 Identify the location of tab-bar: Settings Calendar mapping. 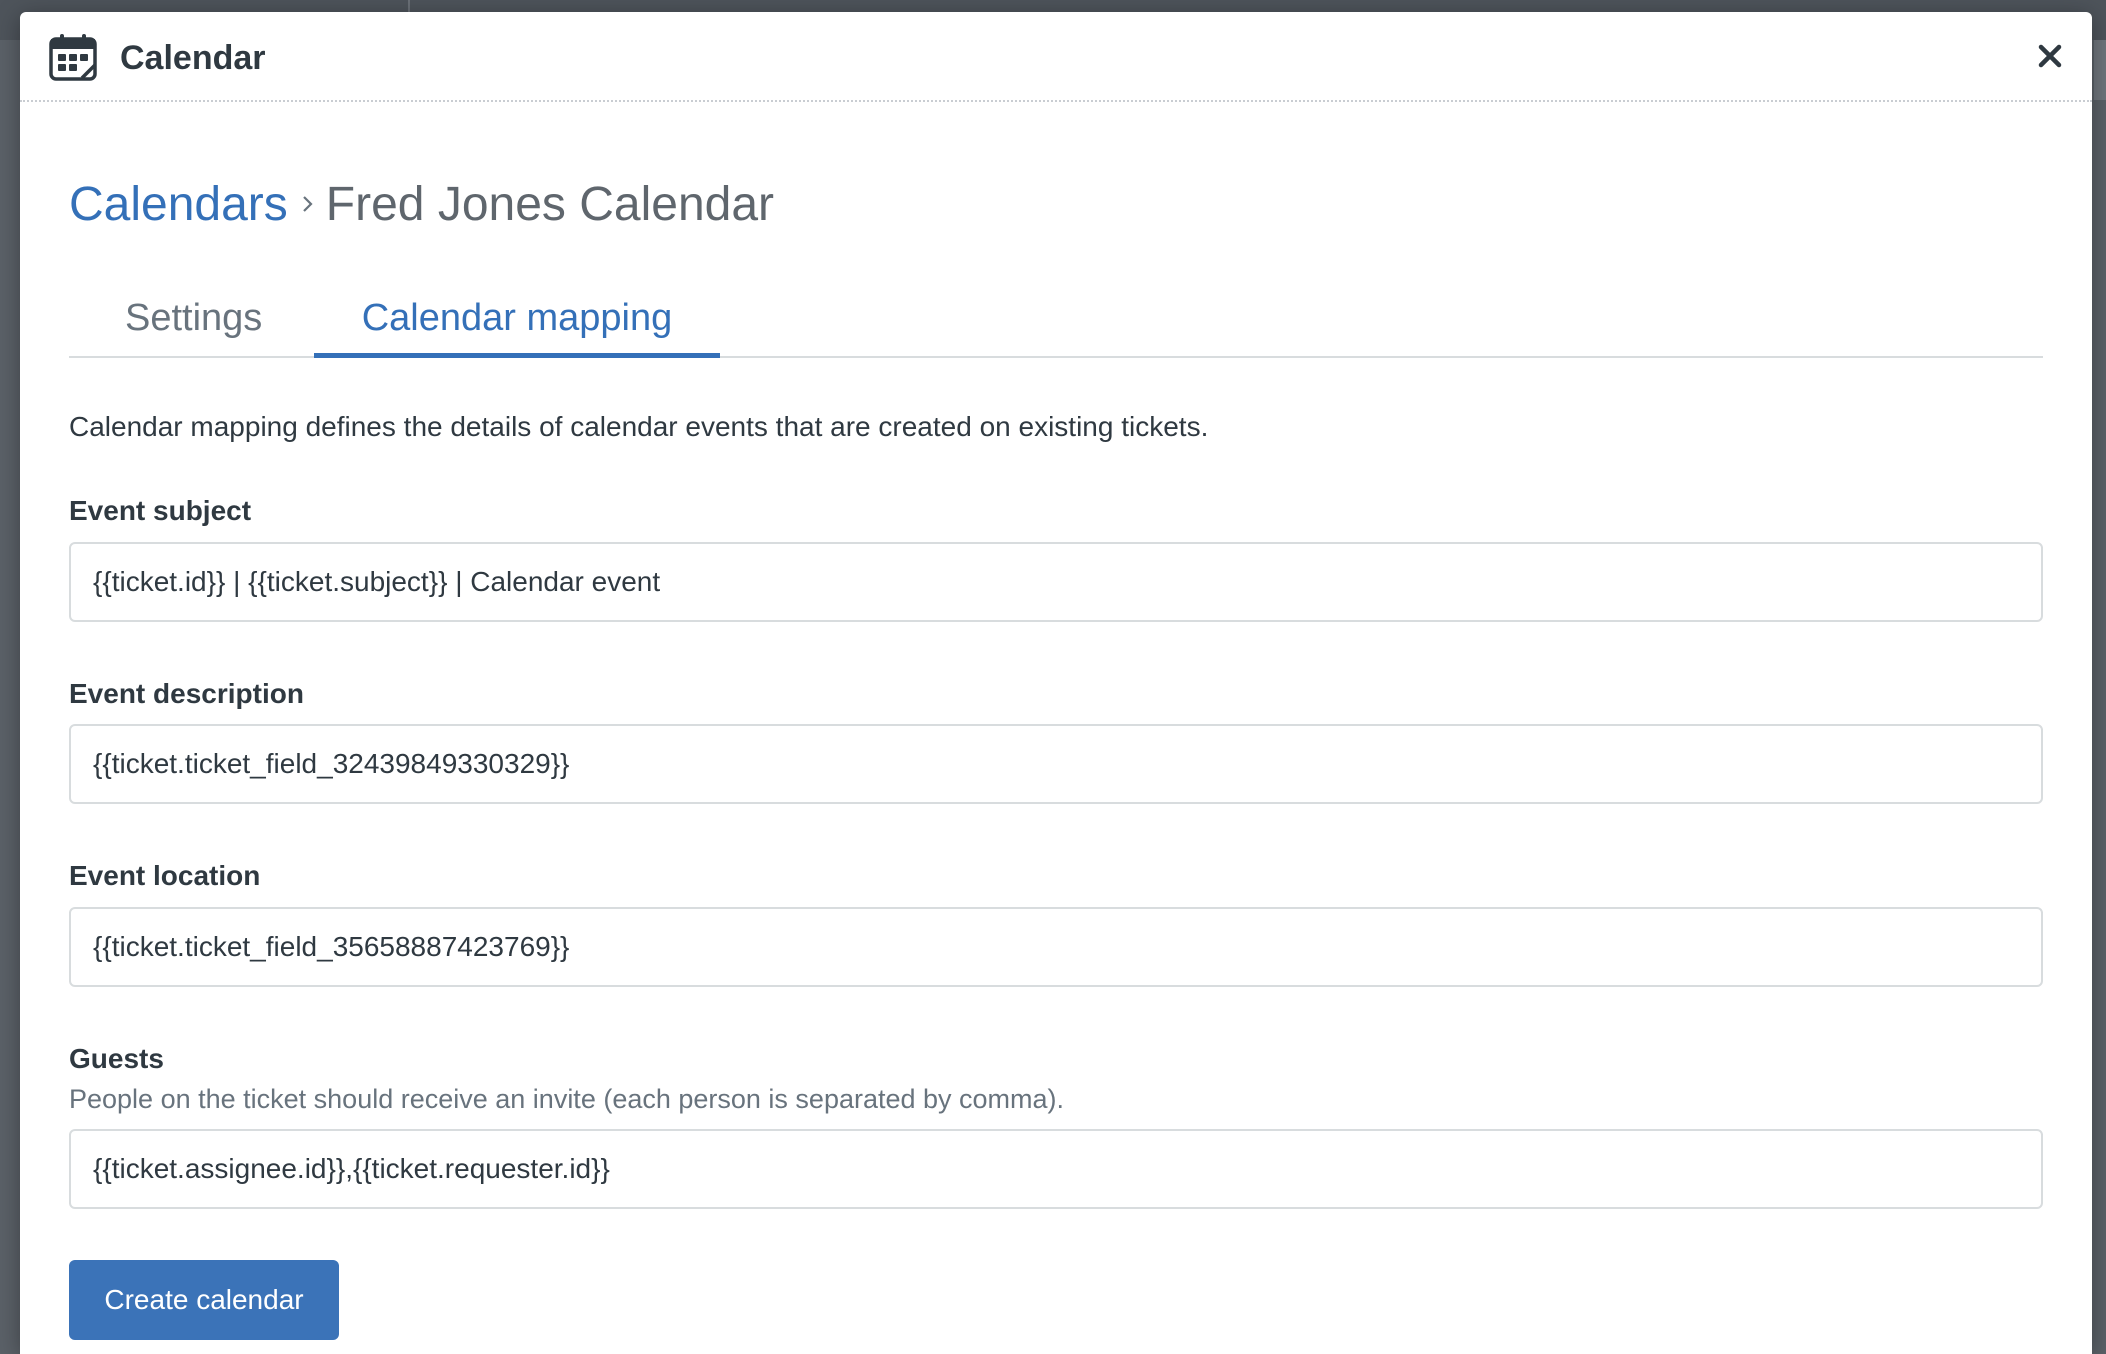
(1056, 324).